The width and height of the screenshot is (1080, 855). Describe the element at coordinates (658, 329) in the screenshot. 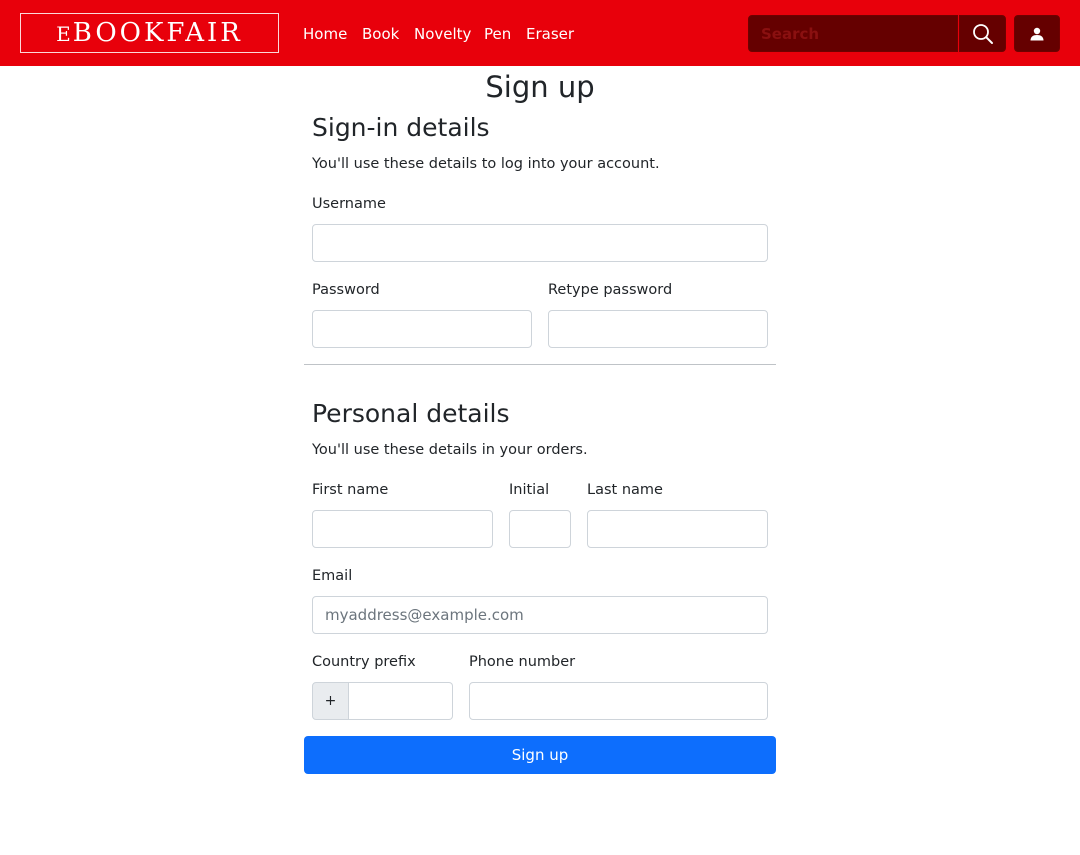

I see `retype-password-input` at that location.